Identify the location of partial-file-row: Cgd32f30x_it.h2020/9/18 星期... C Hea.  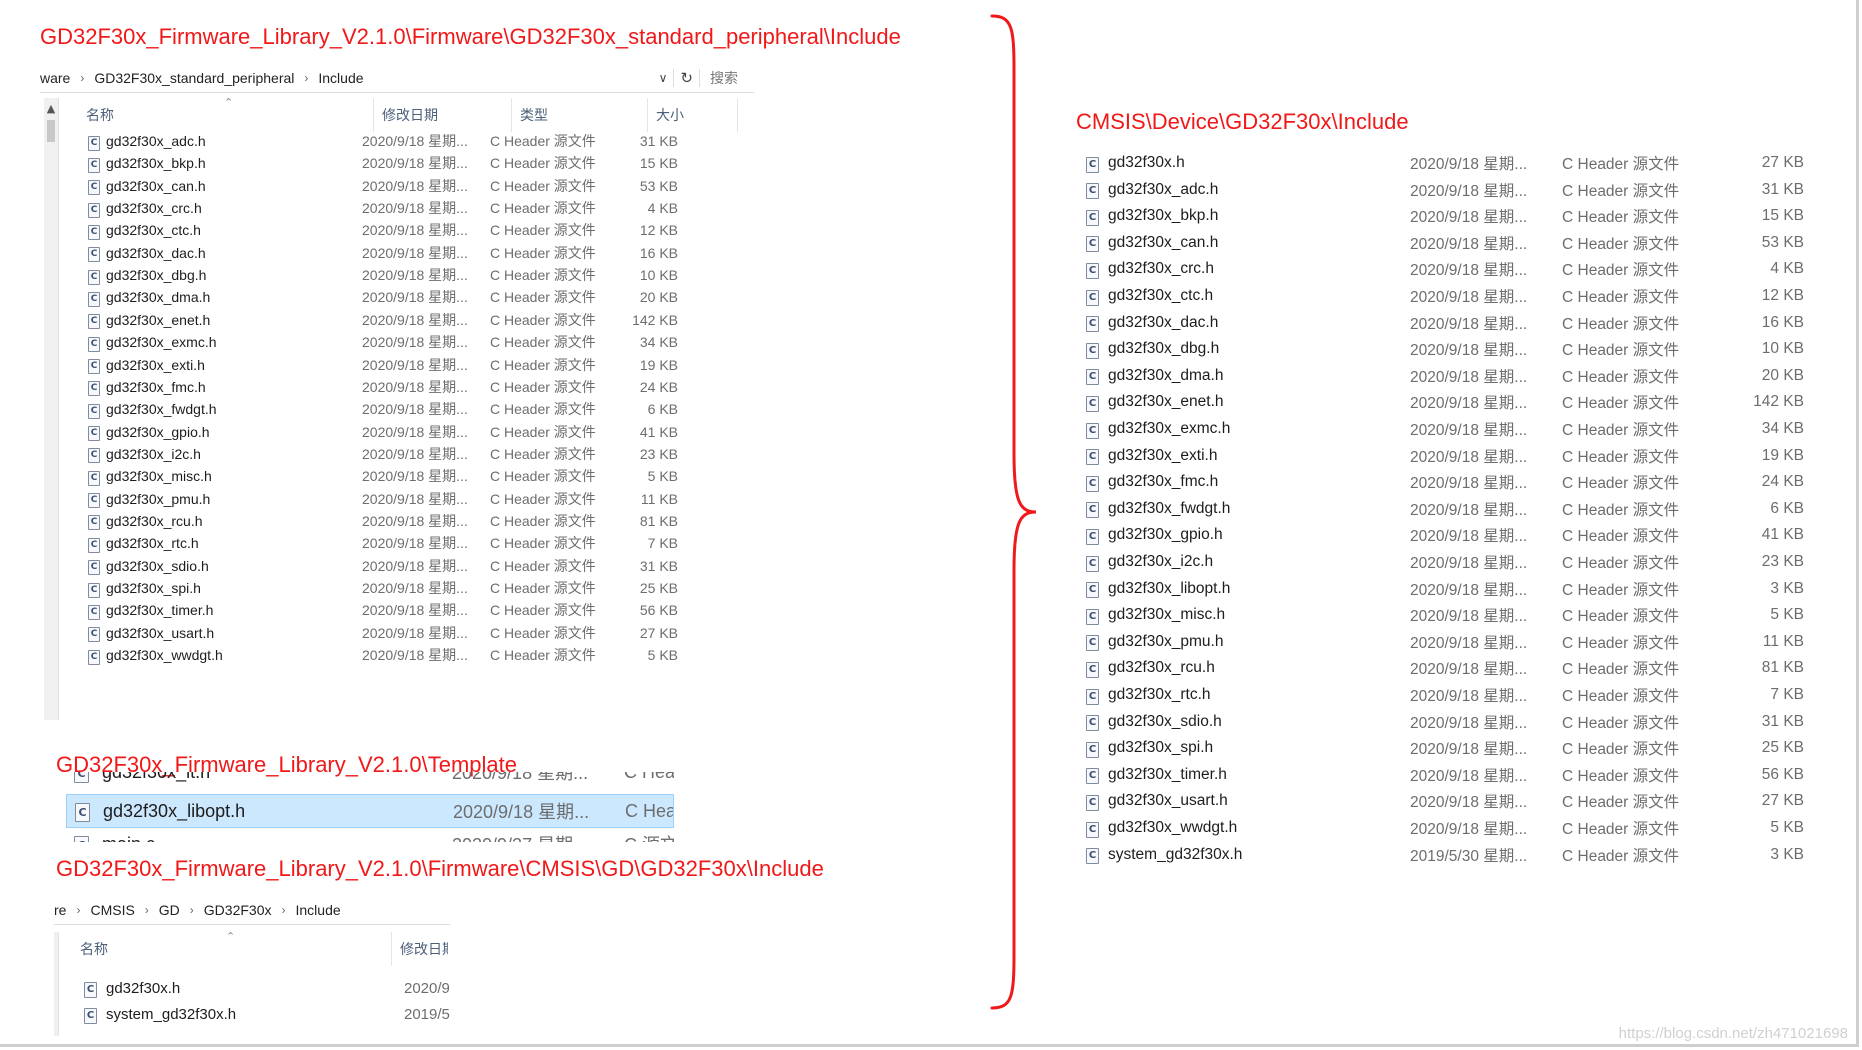
(370, 781).